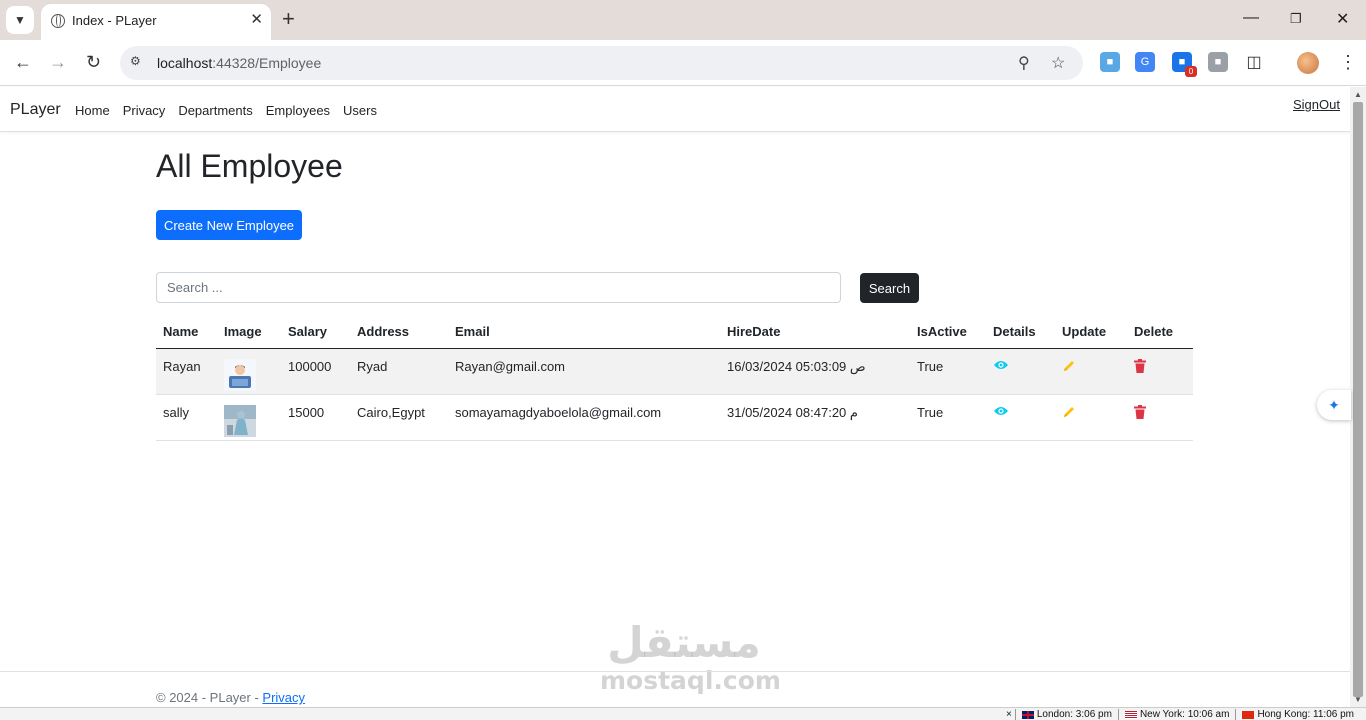 Image resolution: width=1366 pixels, height=720 pixels. I want to click on extensions-puzzle-icon: ◫, so click(1254, 62).